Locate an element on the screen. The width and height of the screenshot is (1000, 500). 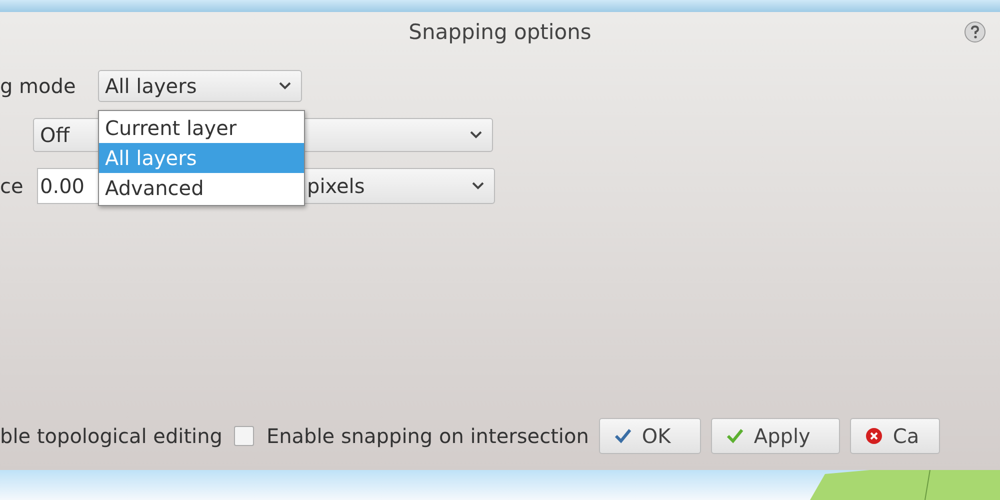
option-label: ble topological editing is located at coordinates (111, 436).